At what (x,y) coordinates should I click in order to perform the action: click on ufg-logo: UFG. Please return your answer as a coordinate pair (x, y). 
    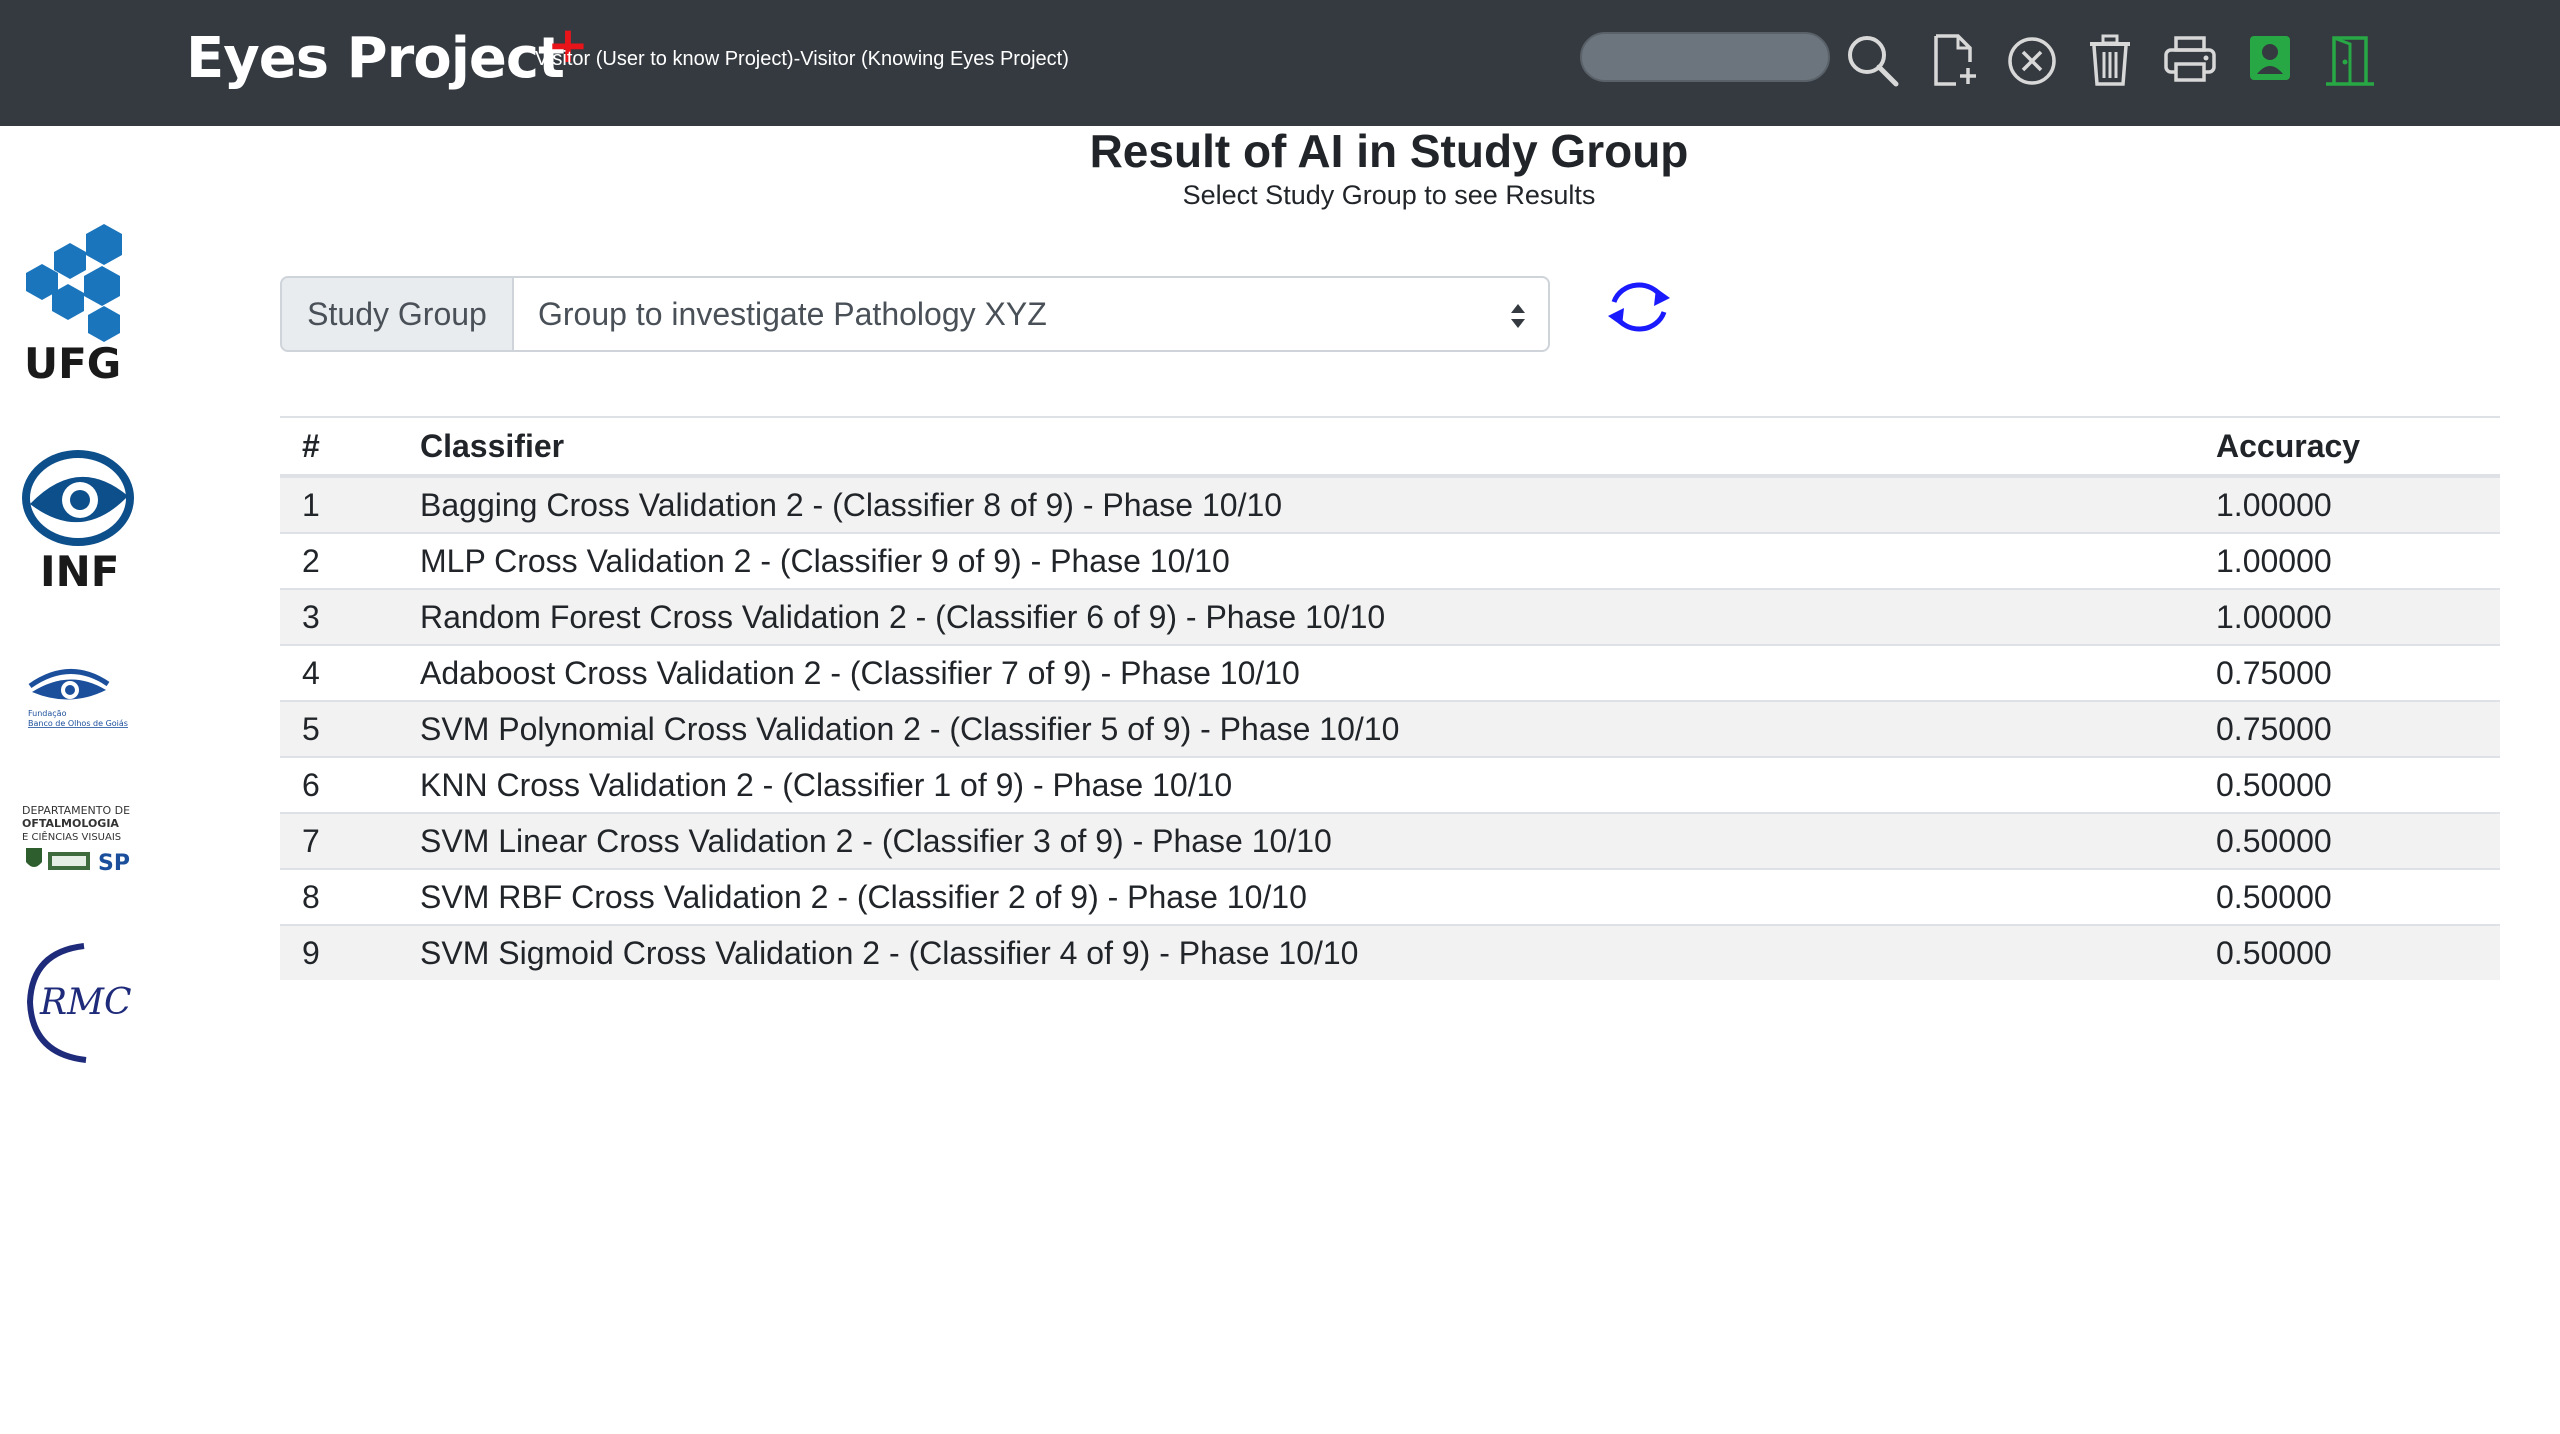
    Looking at the image, I should click on (73, 303).